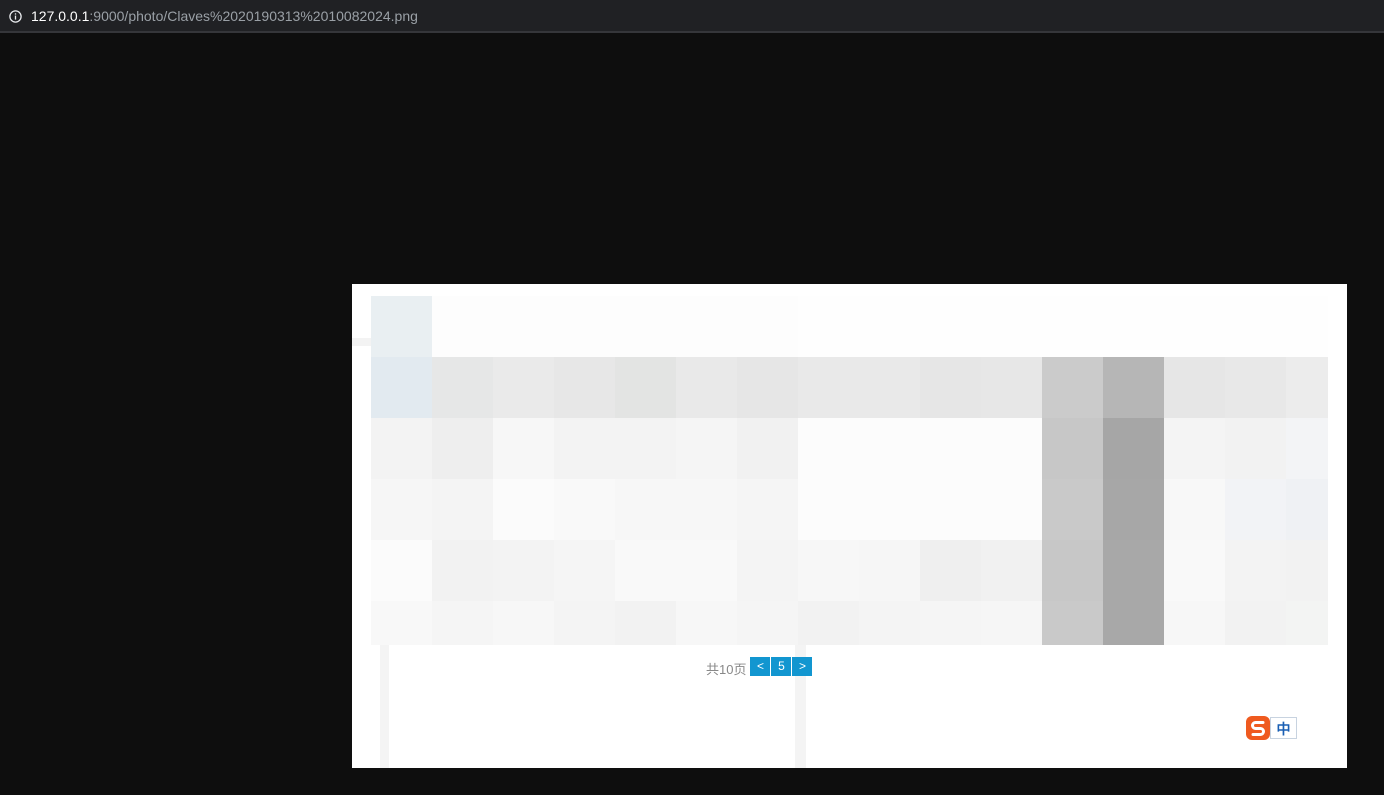 Image resolution: width=1384 pixels, height=795 pixels. Describe the element at coordinates (384, 706) in the screenshot. I see `photo-column-line` at that location.